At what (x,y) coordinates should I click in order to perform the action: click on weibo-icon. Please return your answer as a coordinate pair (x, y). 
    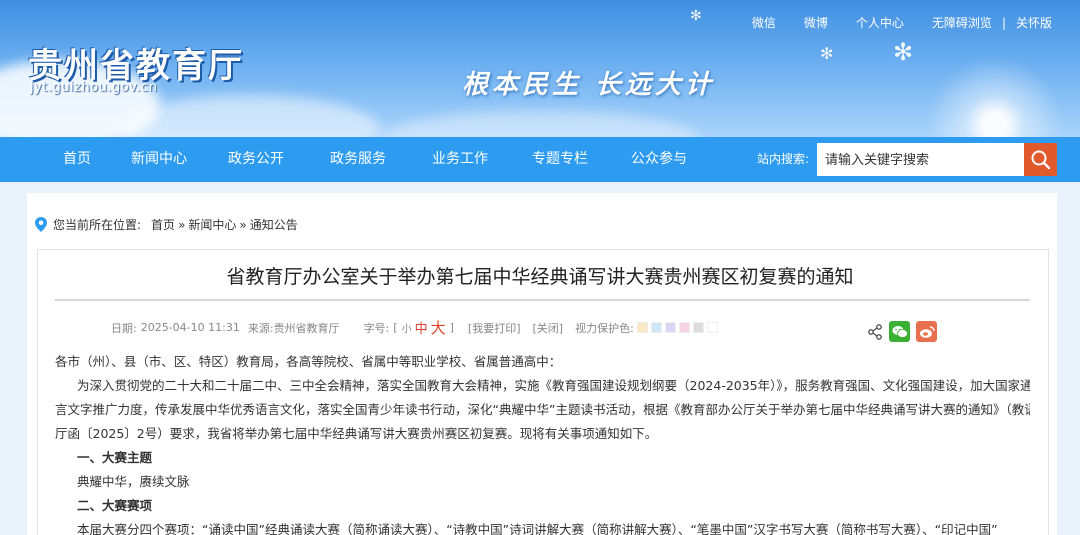
    Looking at the image, I should click on (927, 331).